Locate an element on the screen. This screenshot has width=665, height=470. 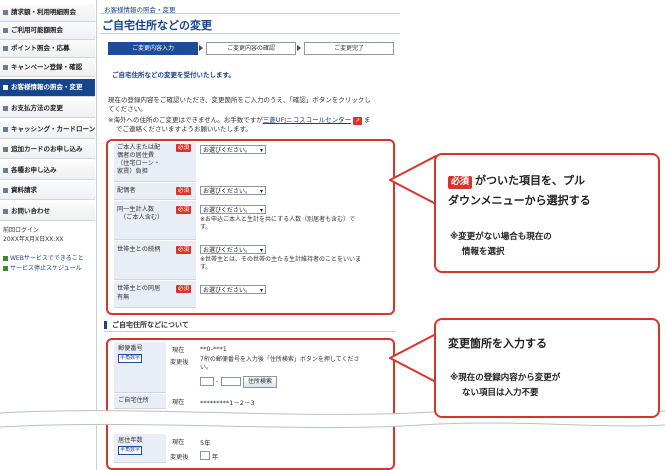
years-unit: 年 is located at coordinates (215, 457).